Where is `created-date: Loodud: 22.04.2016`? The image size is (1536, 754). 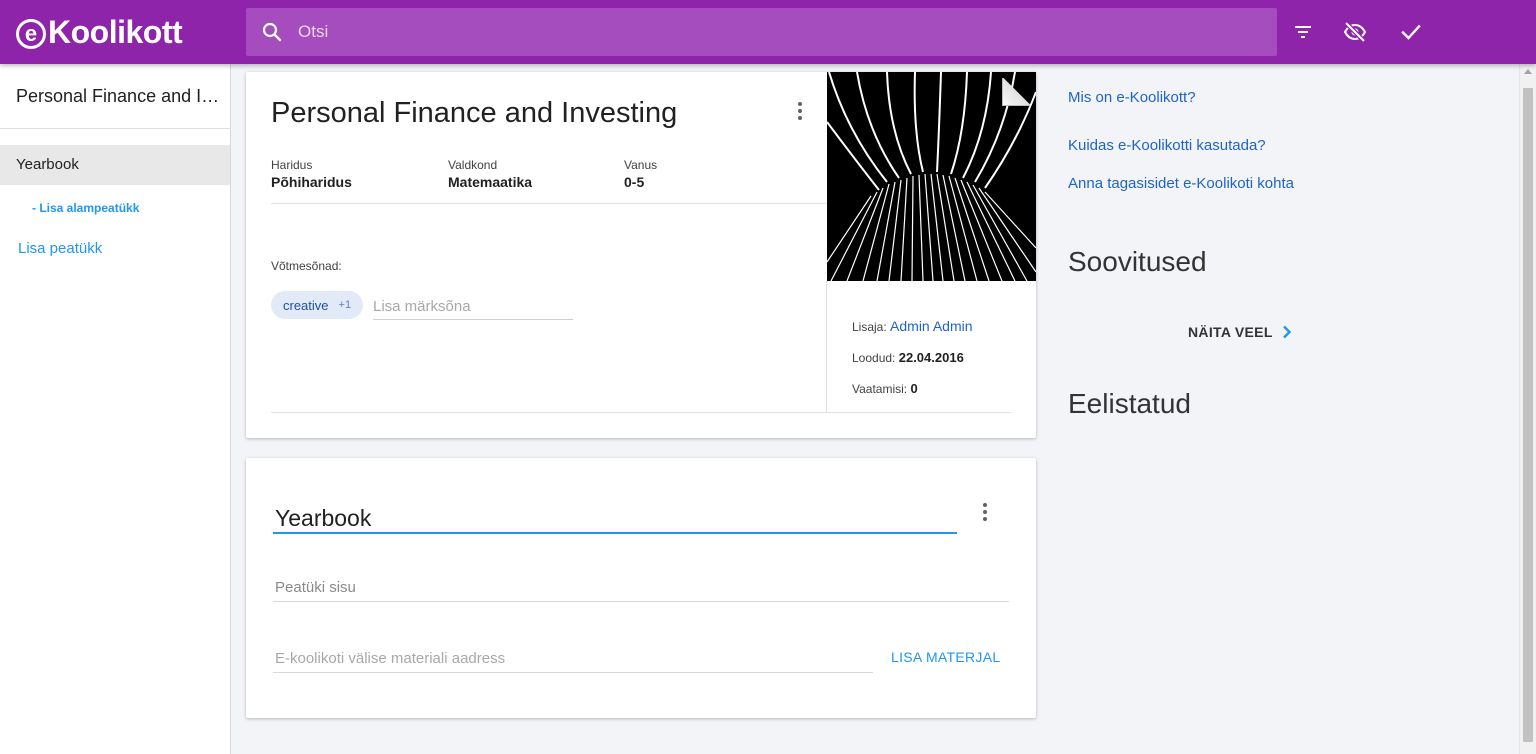 created-date: Loodud: 22.04.2016 is located at coordinates (908, 357).